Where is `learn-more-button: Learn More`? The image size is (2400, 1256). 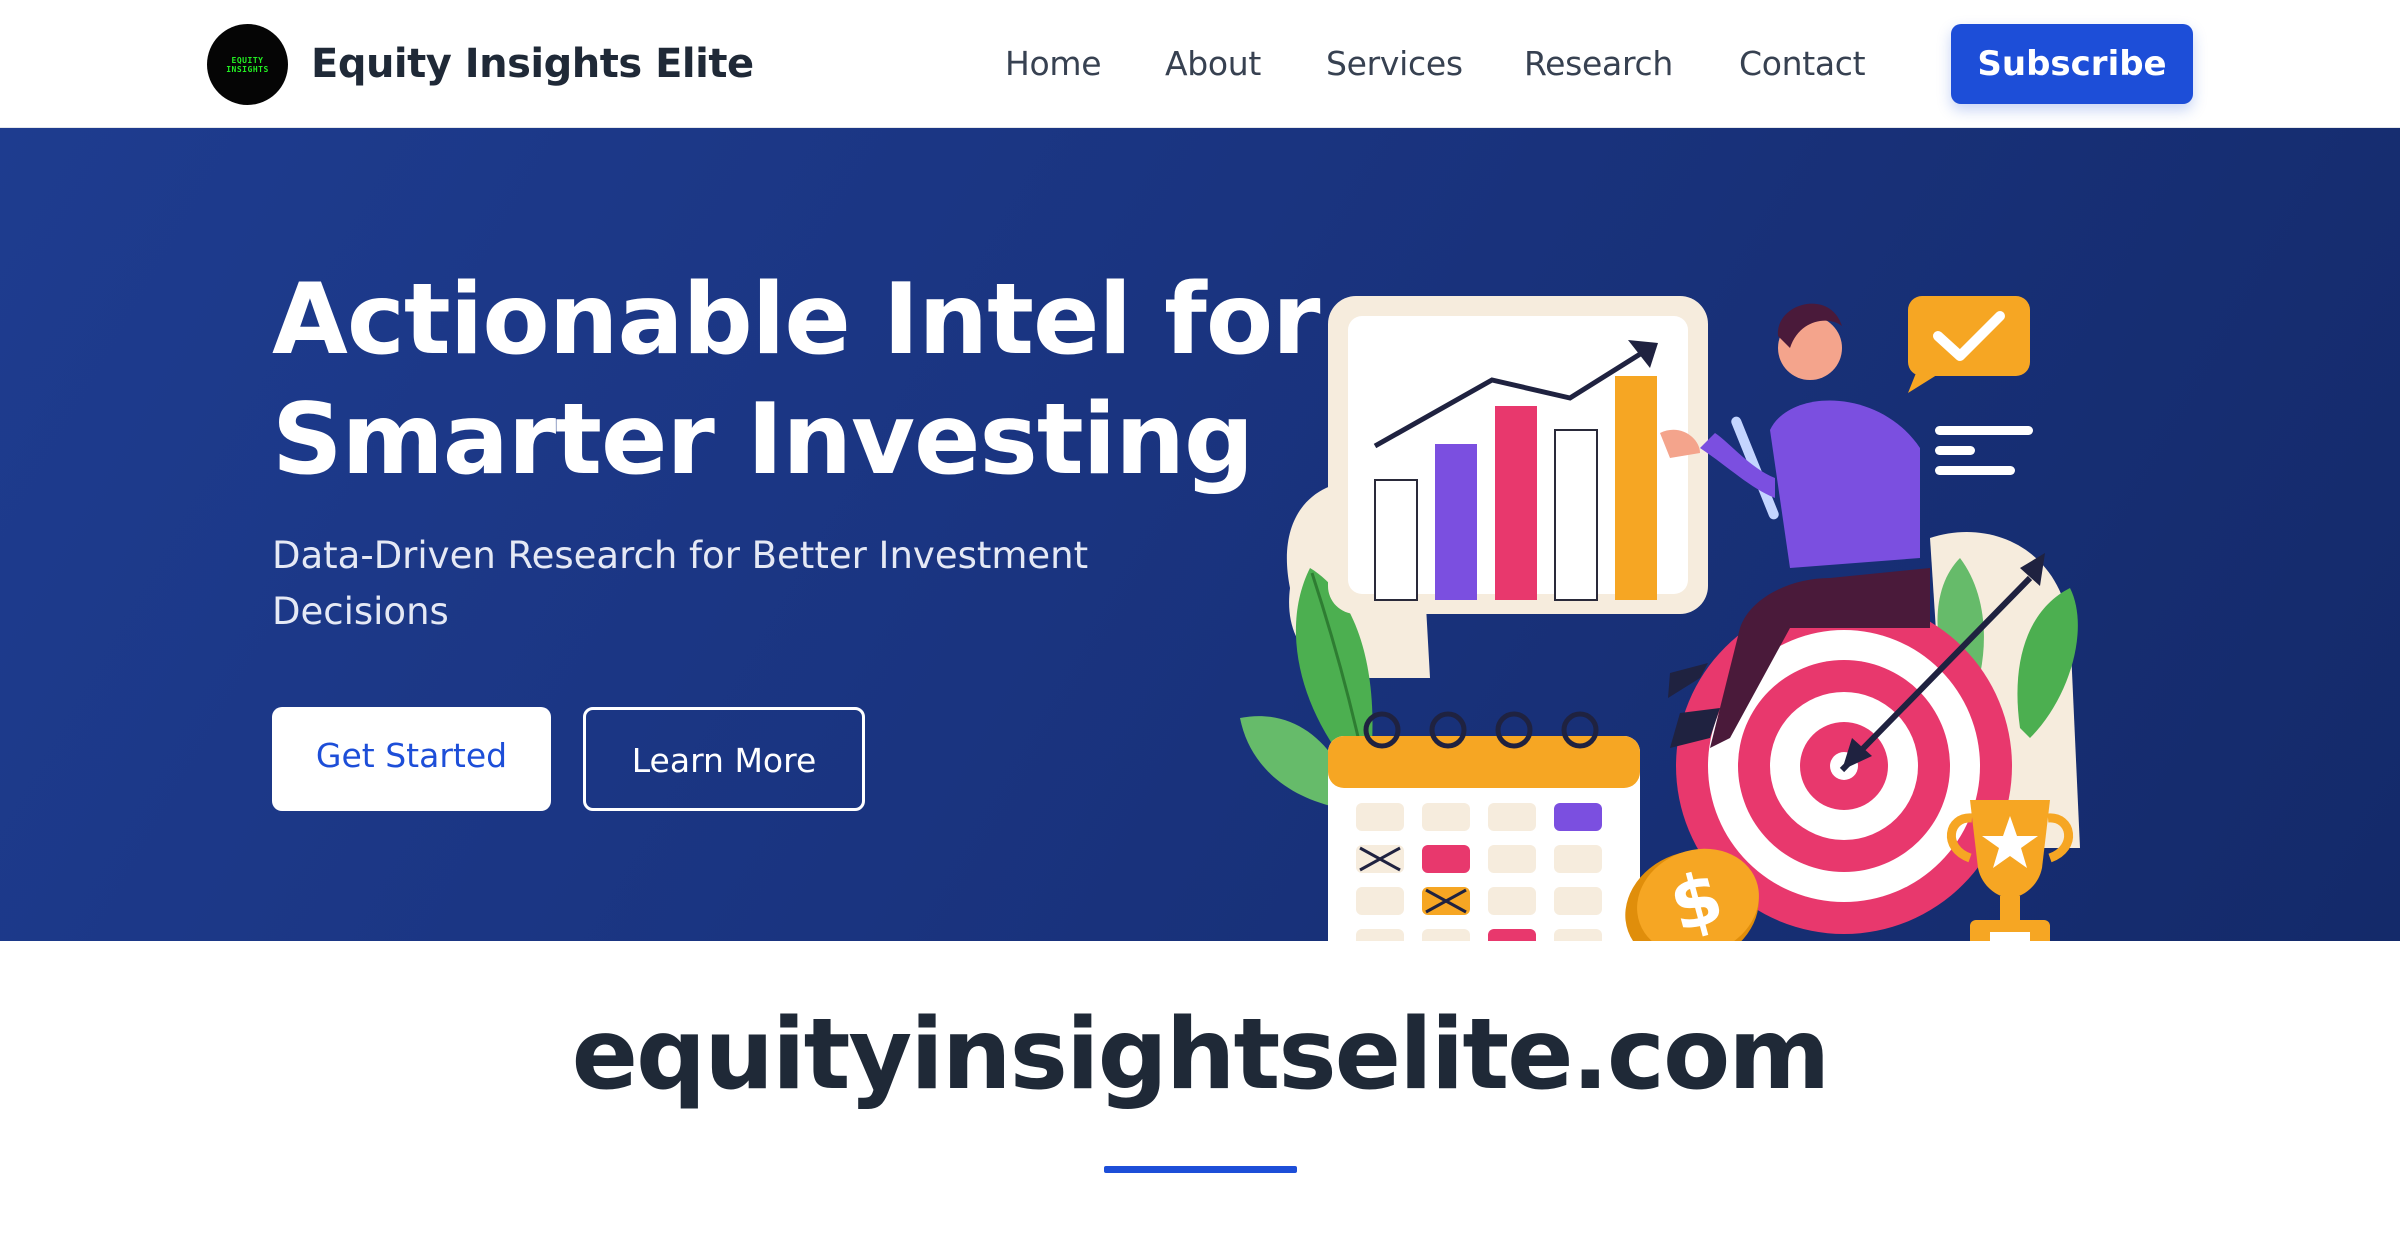 learn-more-button: Learn More is located at coordinates (724, 759).